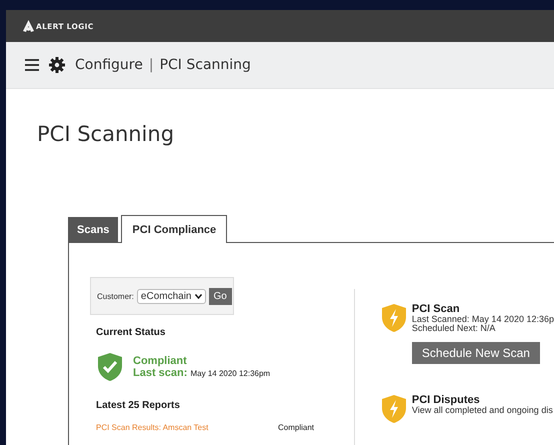 The width and height of the screenshot is (554, 445). Describe the element at coordinates (138, 405) in the screenshot. I see `section-heading: Latest 25 Reports` at that location.